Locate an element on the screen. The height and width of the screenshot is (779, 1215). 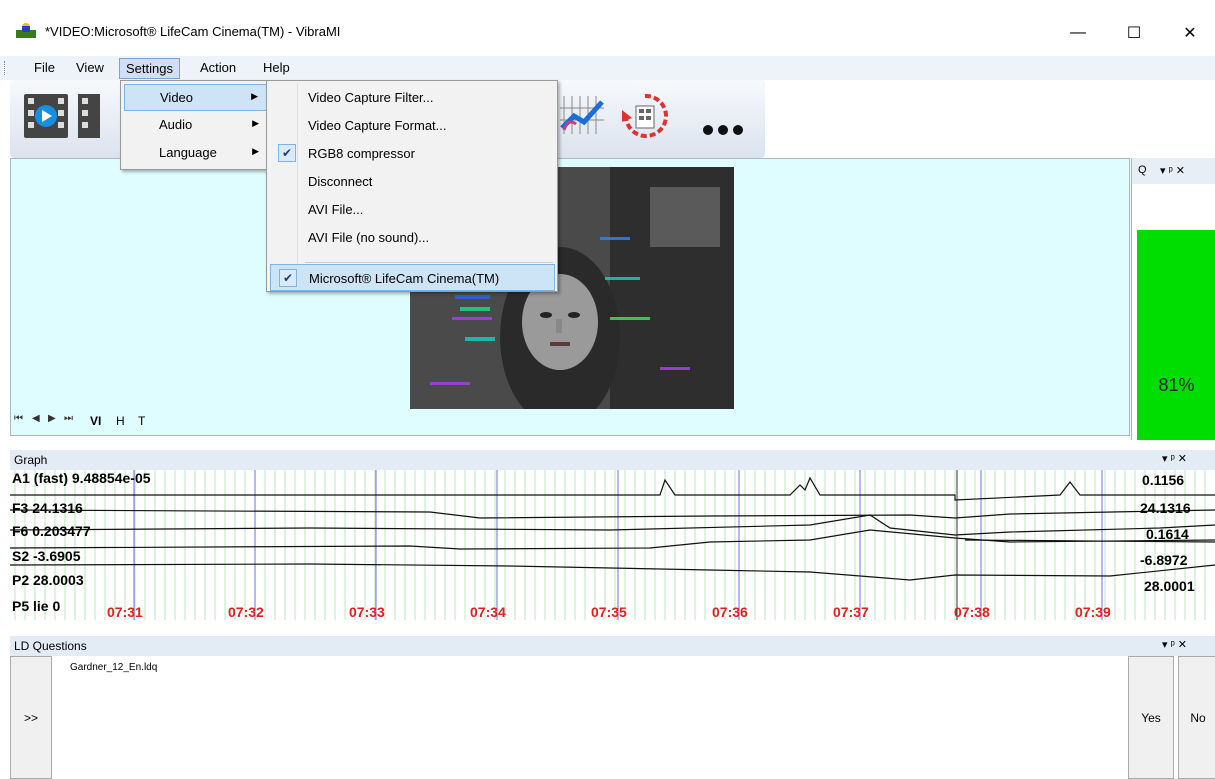
panel-controls: ▾ ᵖ ✕ is located at coordinates (1172, 170).